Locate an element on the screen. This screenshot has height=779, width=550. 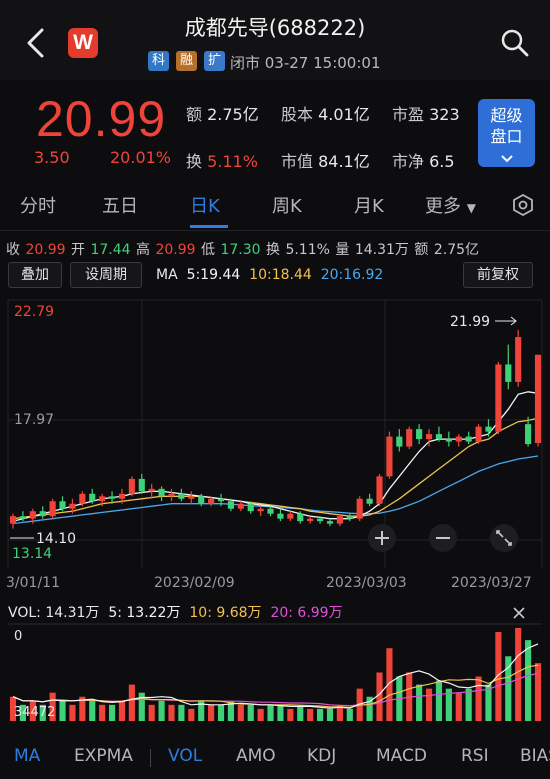
indicator-tab-expma: EXPMA is located at coordinates (103, 756).